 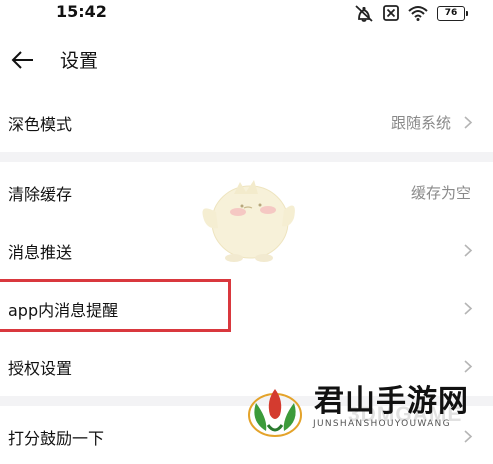 What do you see at coordinates (40, 252) in the screenshot?
I see `setting-push-label: 消息推送` at bounding box center [40, 252].